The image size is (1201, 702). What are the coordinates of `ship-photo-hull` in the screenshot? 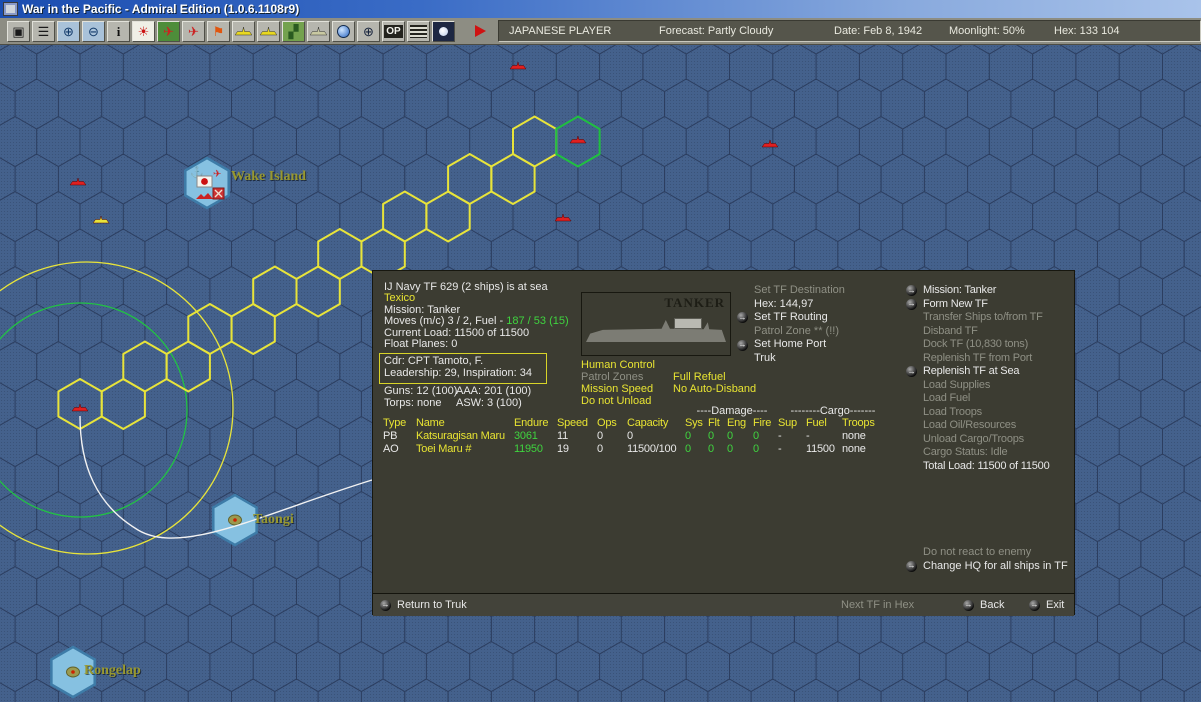 It's located at (656, 331).